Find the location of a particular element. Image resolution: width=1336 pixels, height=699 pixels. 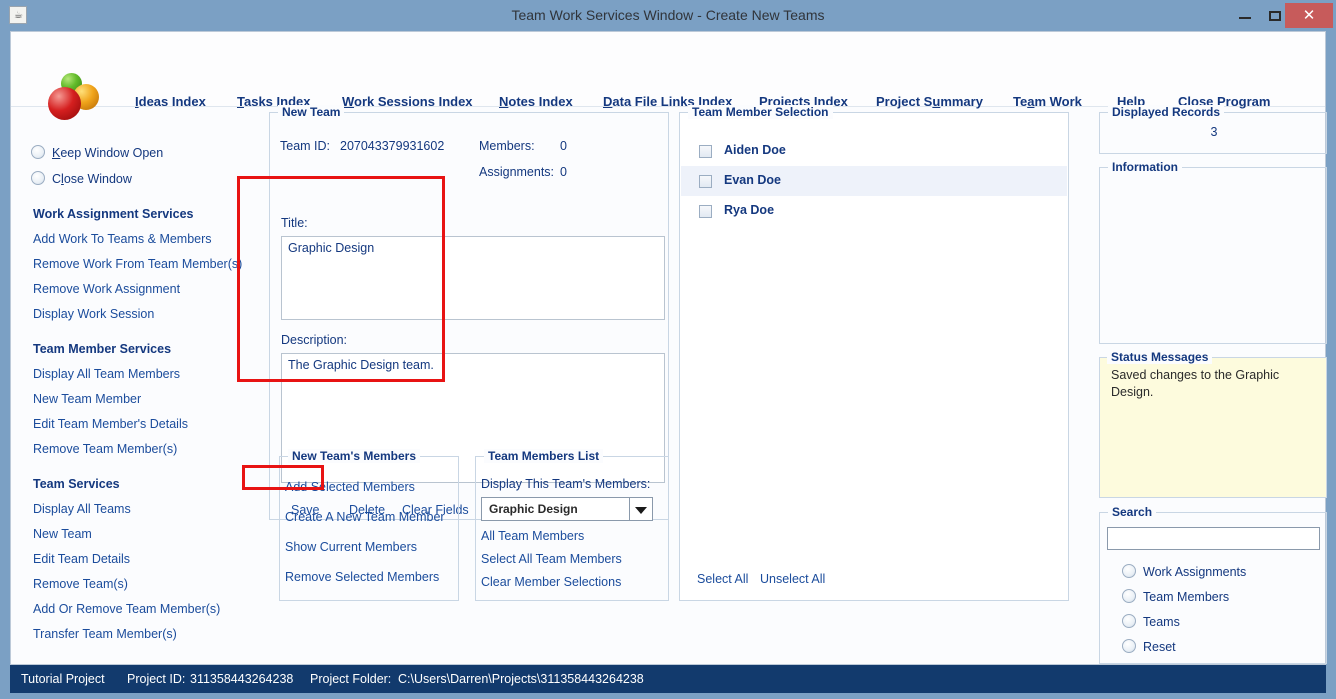

member-row-rya-doe: Rya Doe is located at coordinates (874, 211).